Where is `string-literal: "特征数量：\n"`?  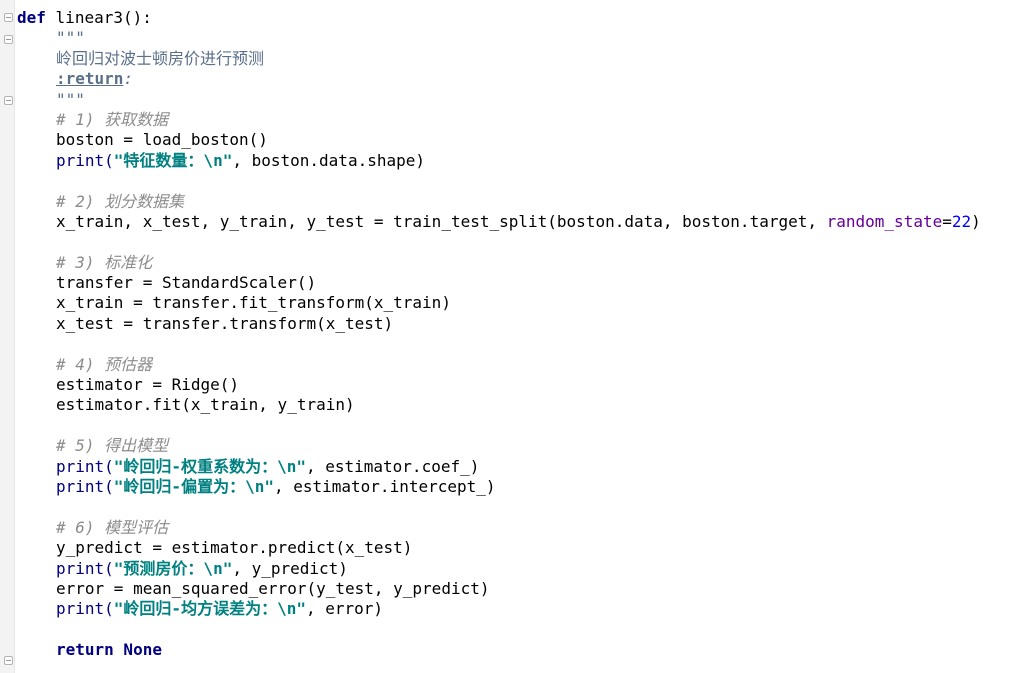 string-literal: "特征数量：\n" is located at coordinates (173, 160).